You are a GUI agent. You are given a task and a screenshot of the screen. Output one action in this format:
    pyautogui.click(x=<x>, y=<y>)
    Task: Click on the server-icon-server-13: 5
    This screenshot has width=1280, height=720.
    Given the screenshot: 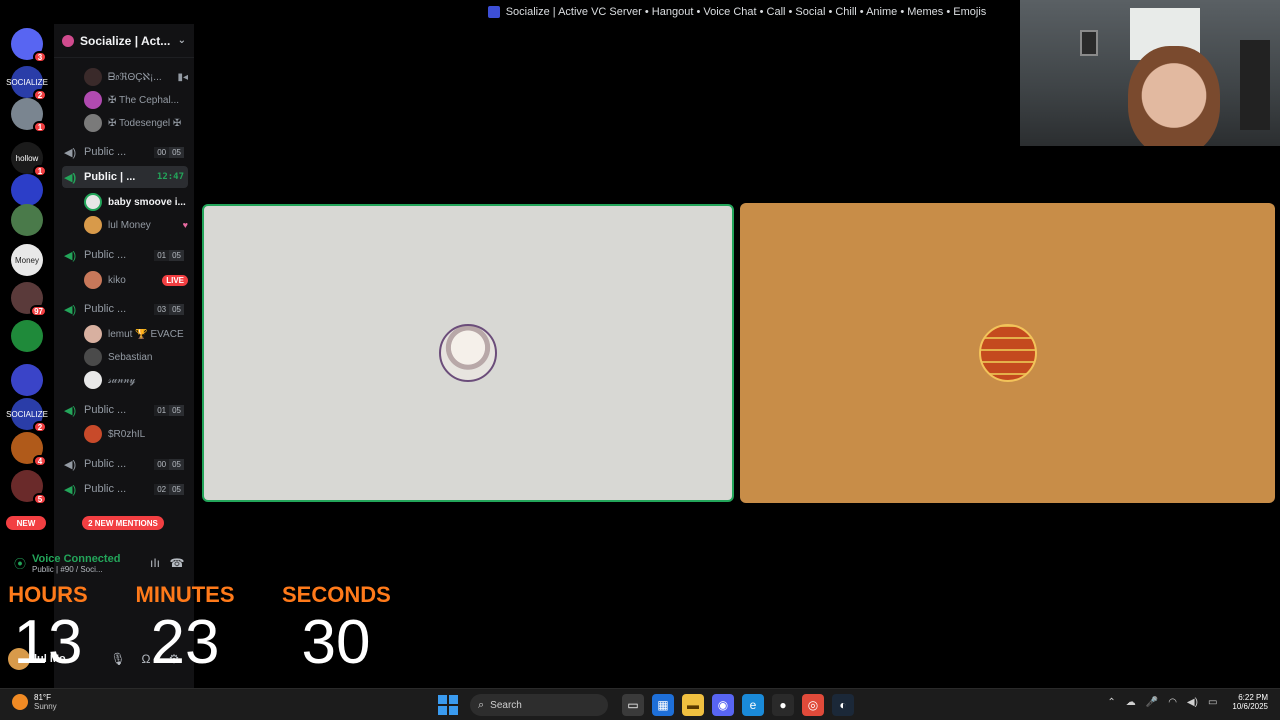 What is the action you would take?
    pyautogui.click(x=29, y=487)
    